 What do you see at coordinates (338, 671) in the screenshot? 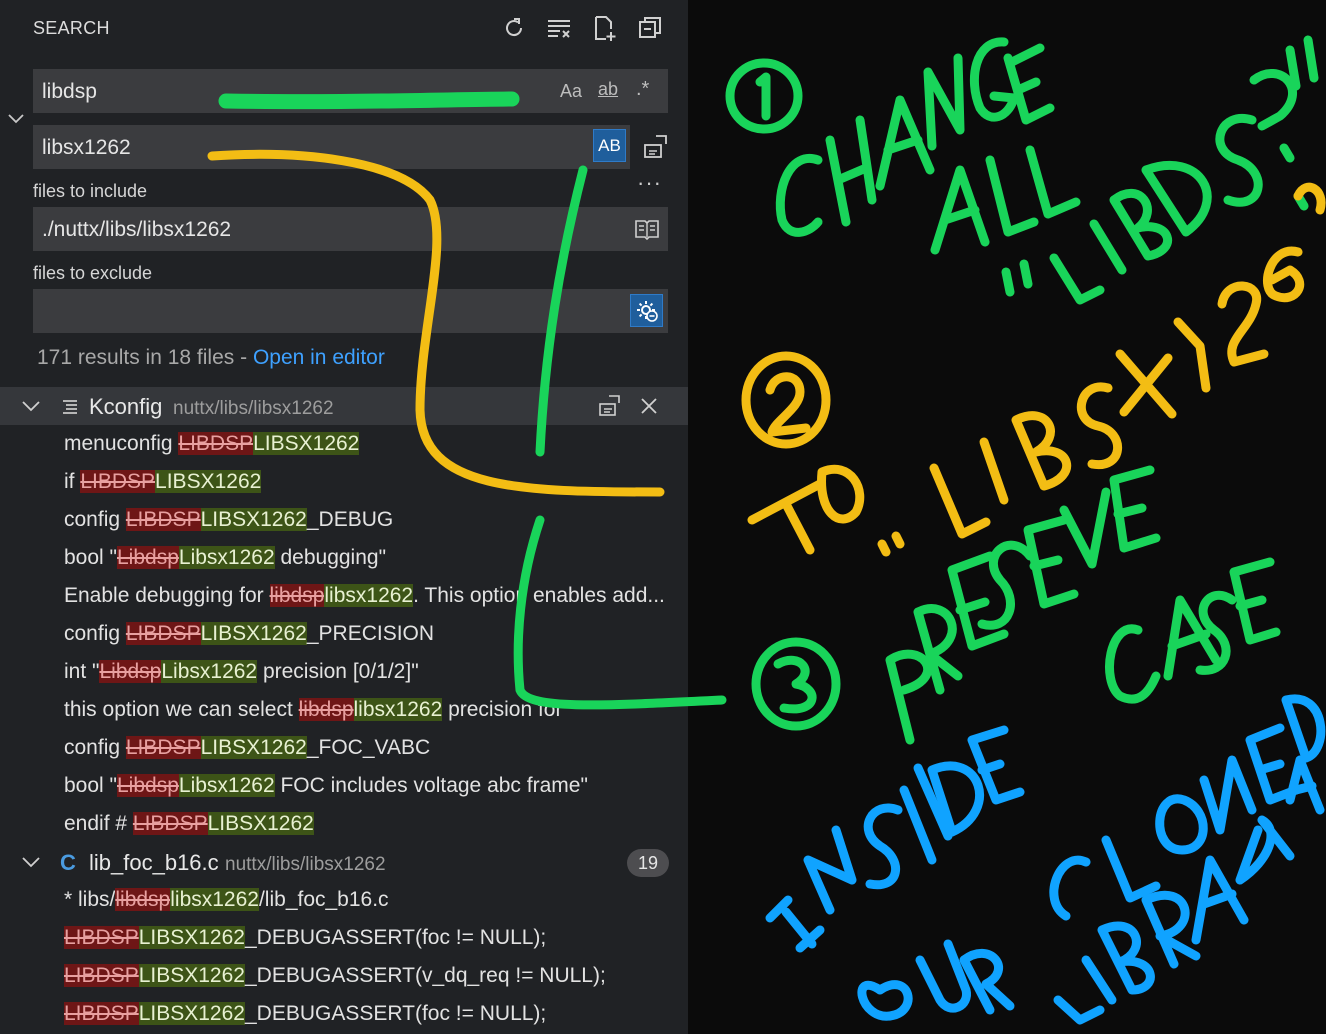
I see `match-post: precision [0/1/2]"` at bounding box center [338, 671].